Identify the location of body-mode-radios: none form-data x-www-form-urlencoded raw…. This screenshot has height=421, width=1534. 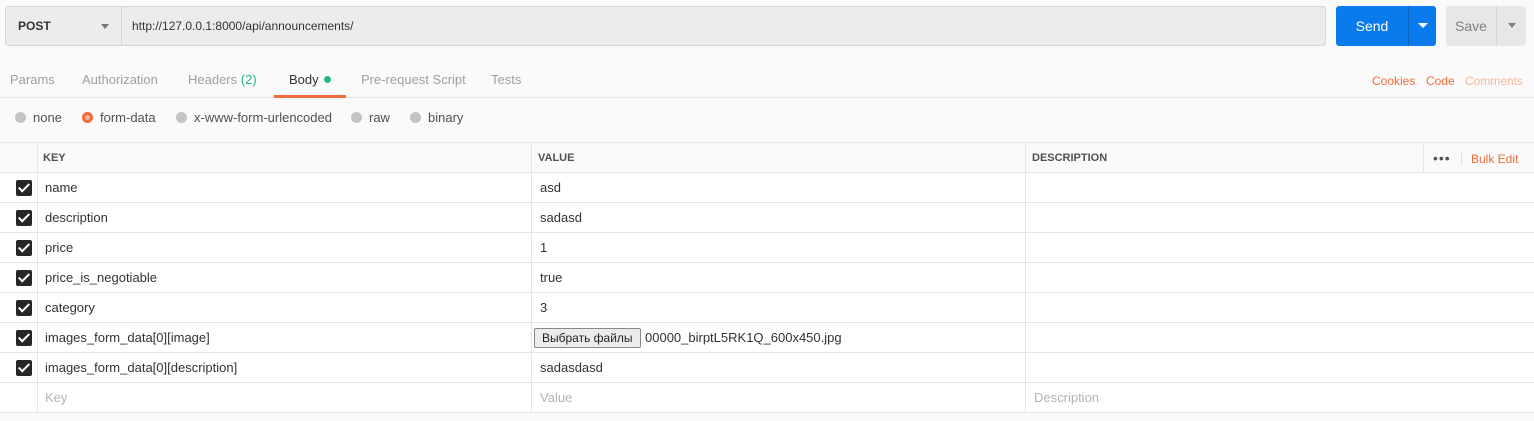
(767, 118).